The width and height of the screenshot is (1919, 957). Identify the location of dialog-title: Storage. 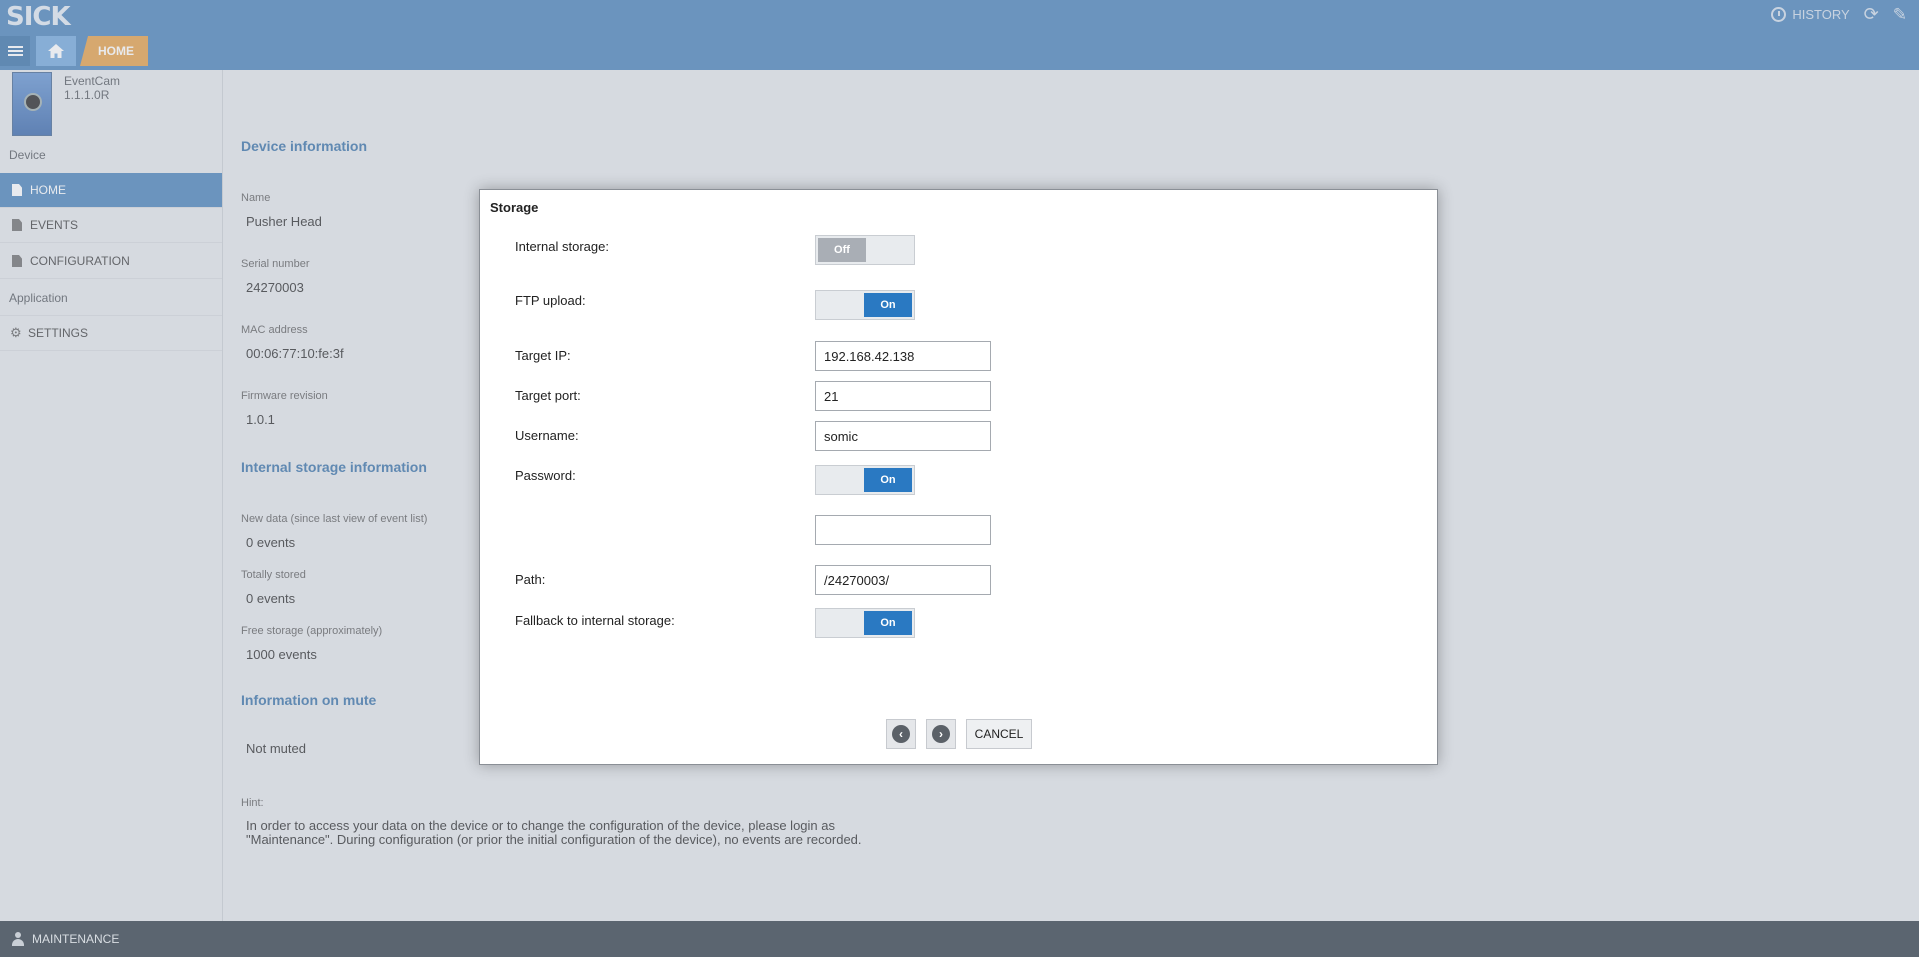
(514, 207).